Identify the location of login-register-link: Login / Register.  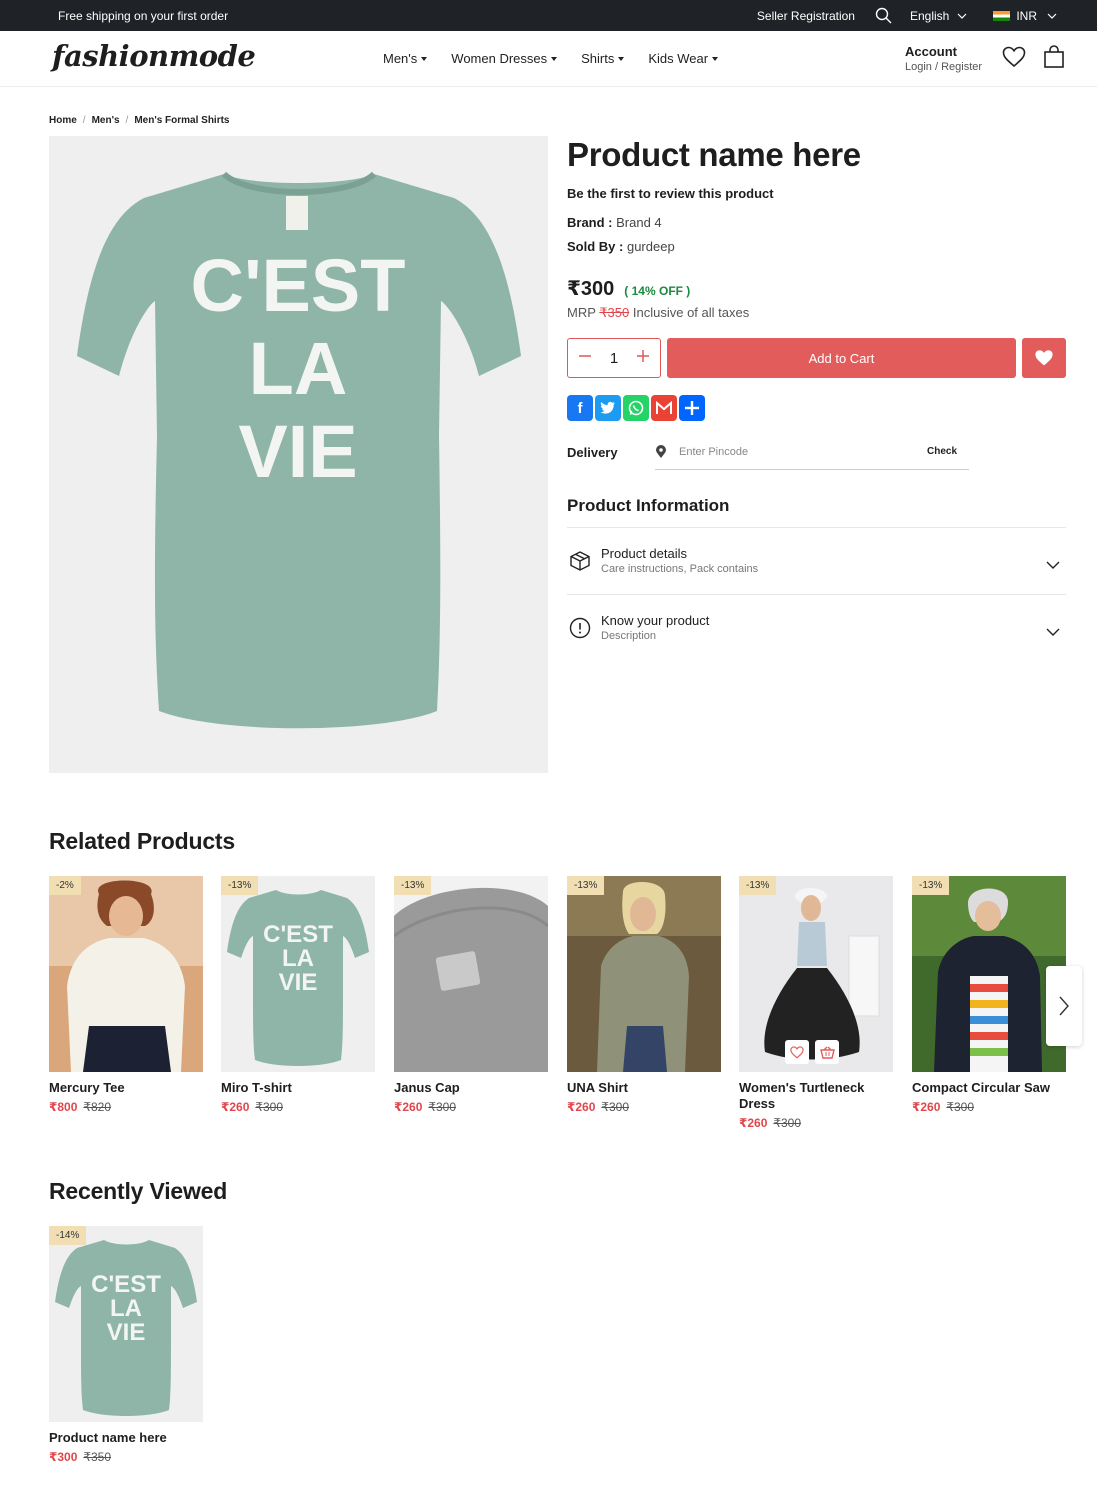
(943, 67).